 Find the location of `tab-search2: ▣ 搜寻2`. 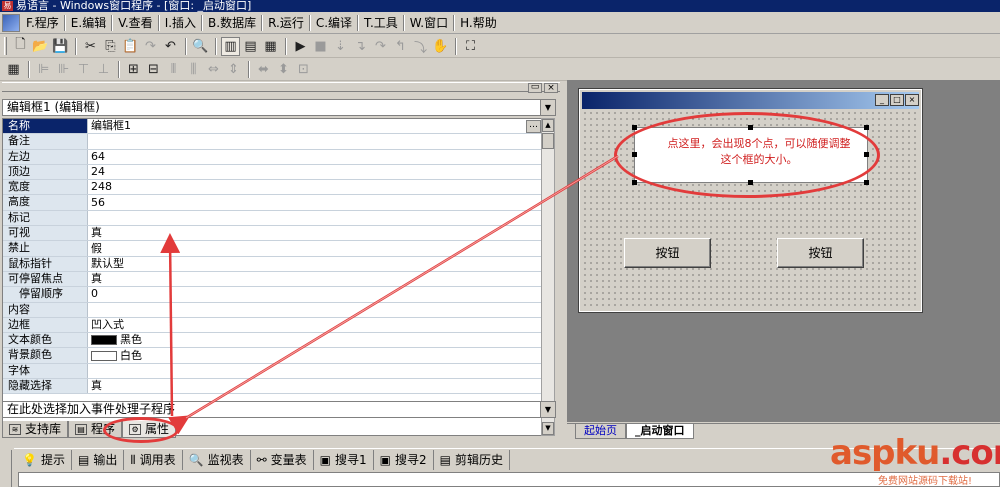

tab-search2: ▣ 搜寻2 is located at coordinates (404, 459).